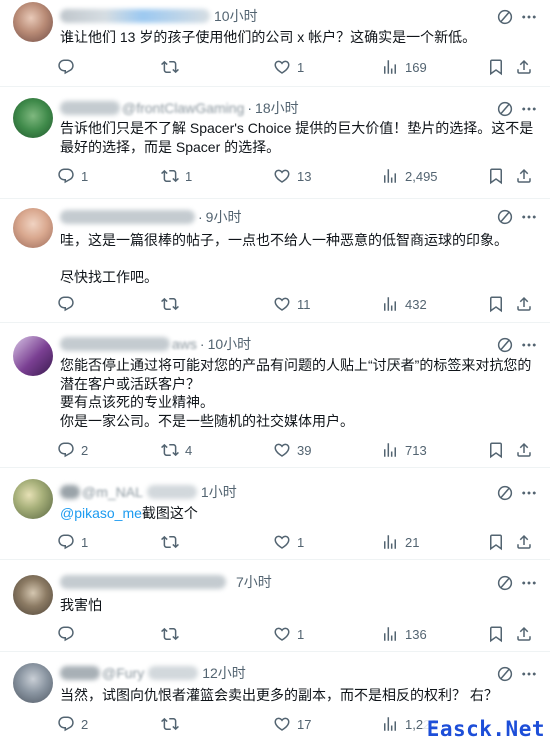 This screenshot has width=550, height=743. What do you see at coordinates (299, 513) in the screenshot?
I see `tweet-paragraph: @pikaso_me截图这个` at bounding box center [299, 513].